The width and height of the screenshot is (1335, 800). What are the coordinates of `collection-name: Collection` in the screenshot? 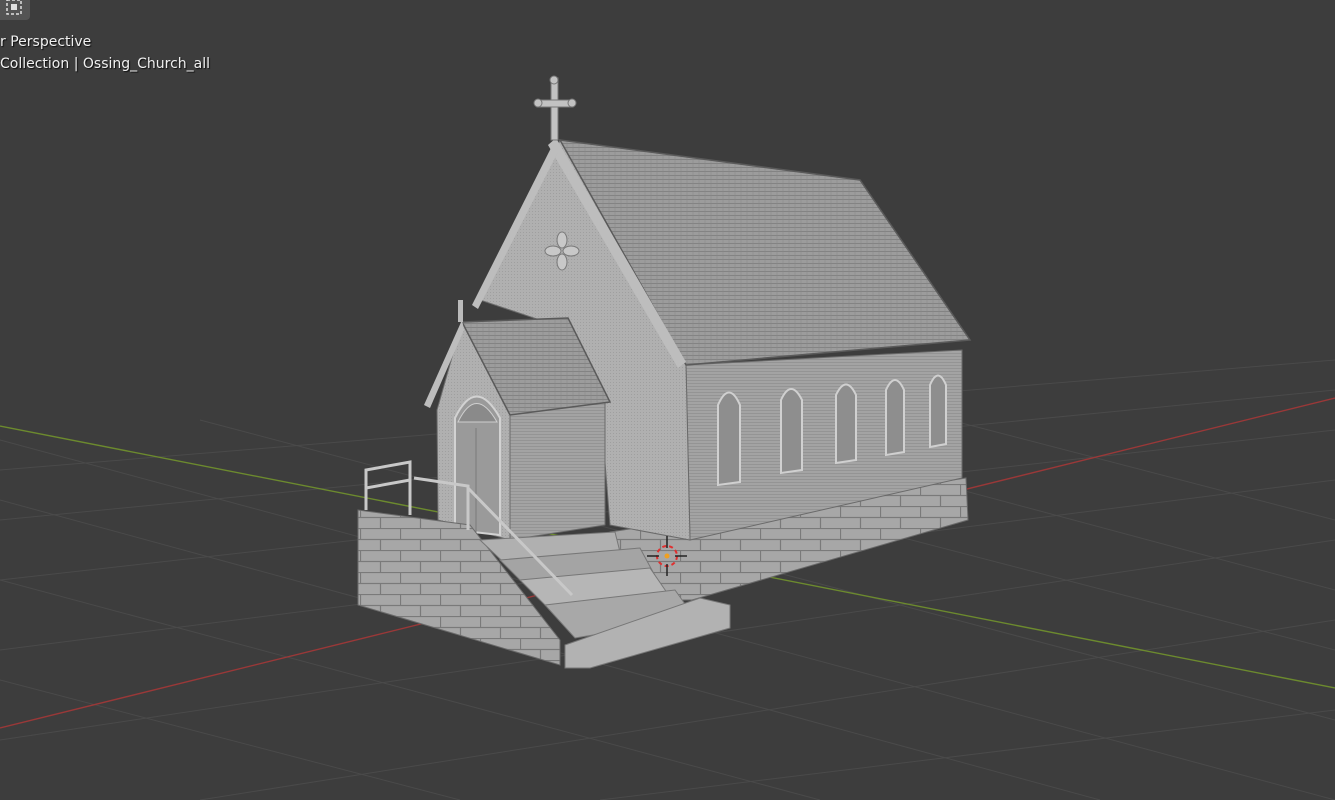 It's located at (35, 64).